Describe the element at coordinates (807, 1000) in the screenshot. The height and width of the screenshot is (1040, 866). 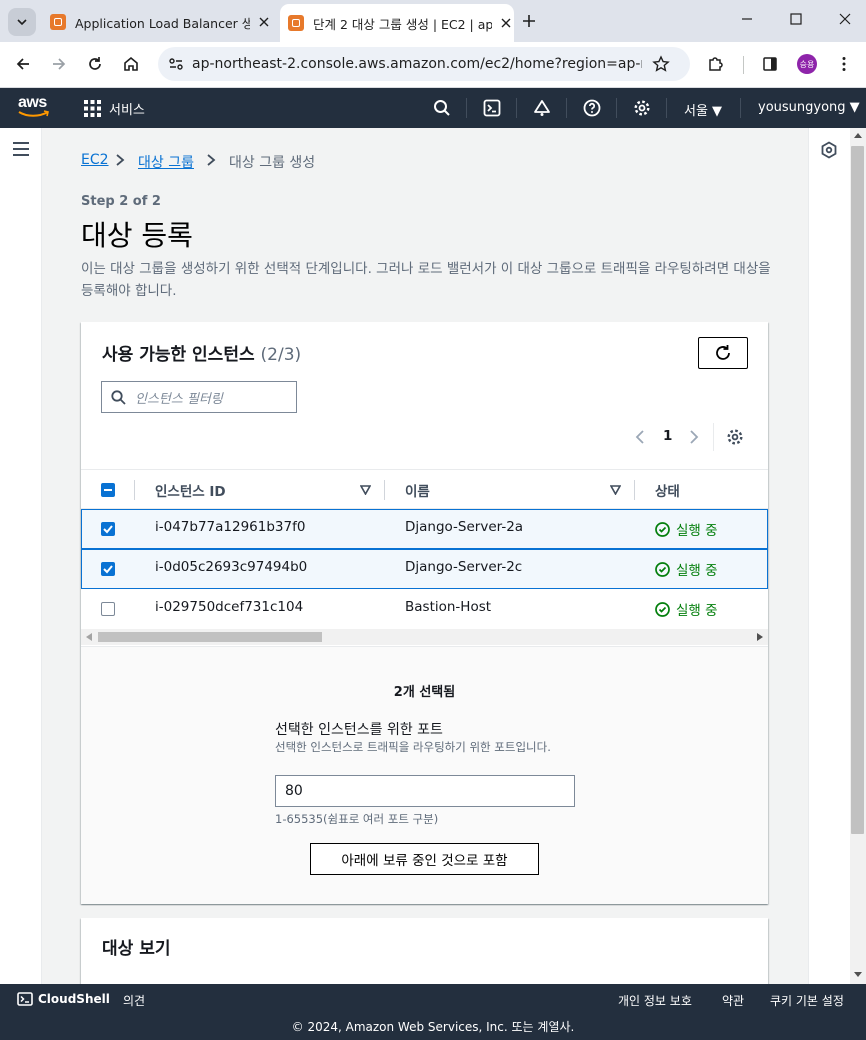
I see `cookie-preferences-link: 쿠키 기본 설정` at that location.